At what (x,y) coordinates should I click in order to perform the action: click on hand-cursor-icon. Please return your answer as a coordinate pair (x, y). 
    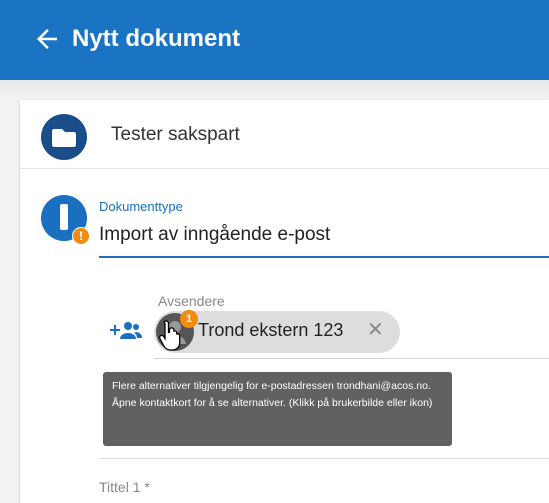
    Looking at the image, I should click on (169, 335).